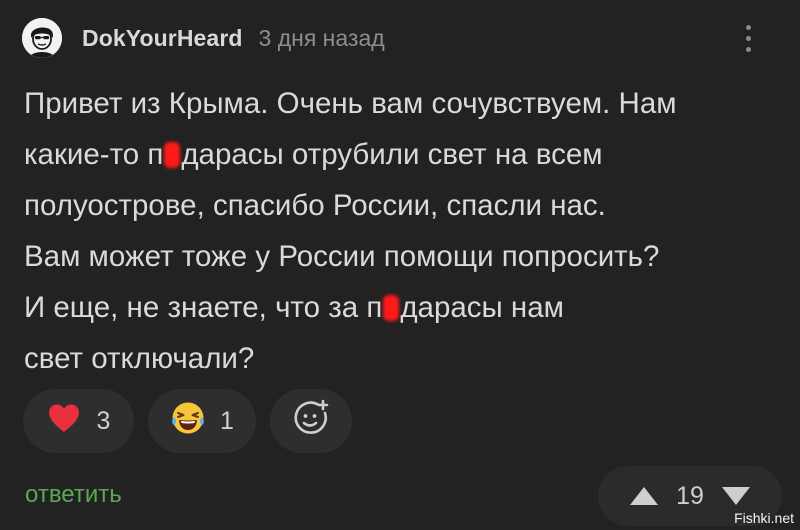 The height and width of the screenshot is (530, 800). What do you see at coordinates (644, 496) in the screenshot?
I see `triangle-up-icon` at bounding box center [644, 496].